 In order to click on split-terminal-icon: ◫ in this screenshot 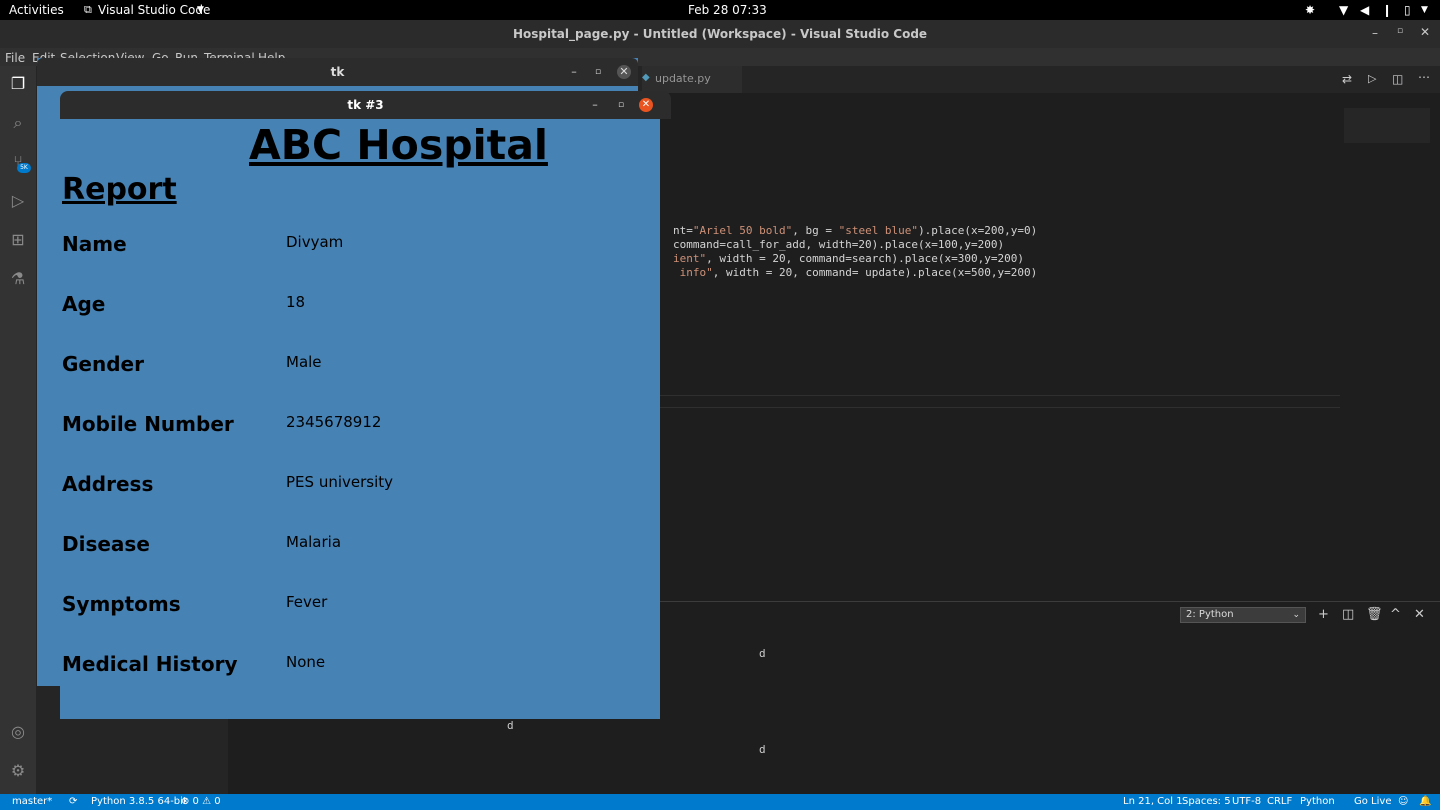, I will do `click(1348, 614)`.